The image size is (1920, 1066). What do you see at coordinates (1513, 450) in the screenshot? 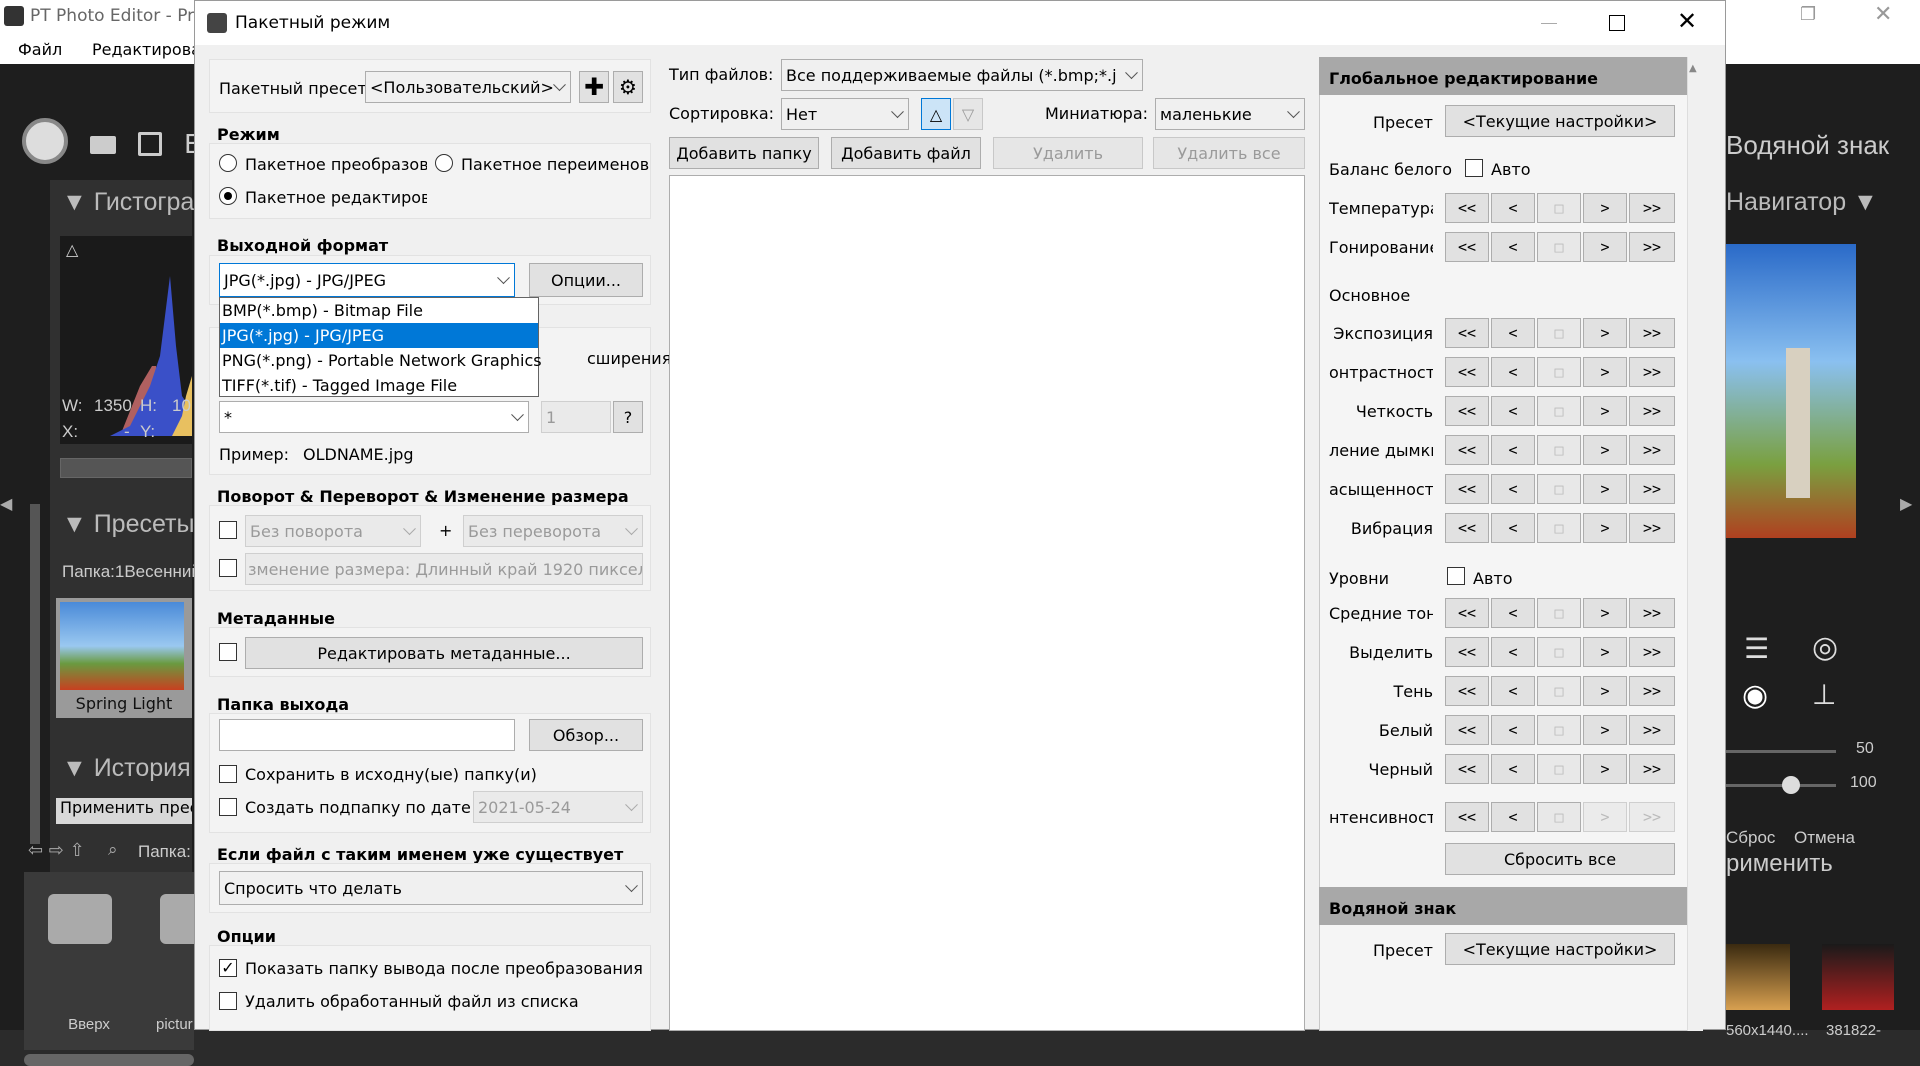
I see `adjust-dehaze-dec-button: <` at bounding box center [1513, 450].